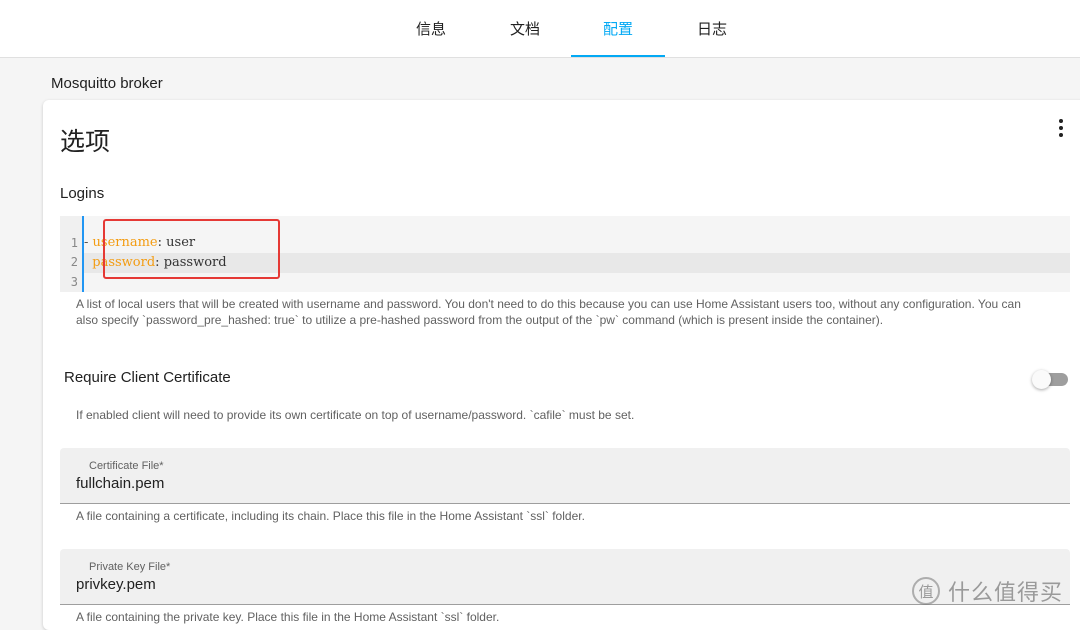 The height and width of the screenshot is (630, 1080). Describe the element at coordinates (72, 254) in the screenshot. I see `line-number-gutter: 1 2 3` at that location.